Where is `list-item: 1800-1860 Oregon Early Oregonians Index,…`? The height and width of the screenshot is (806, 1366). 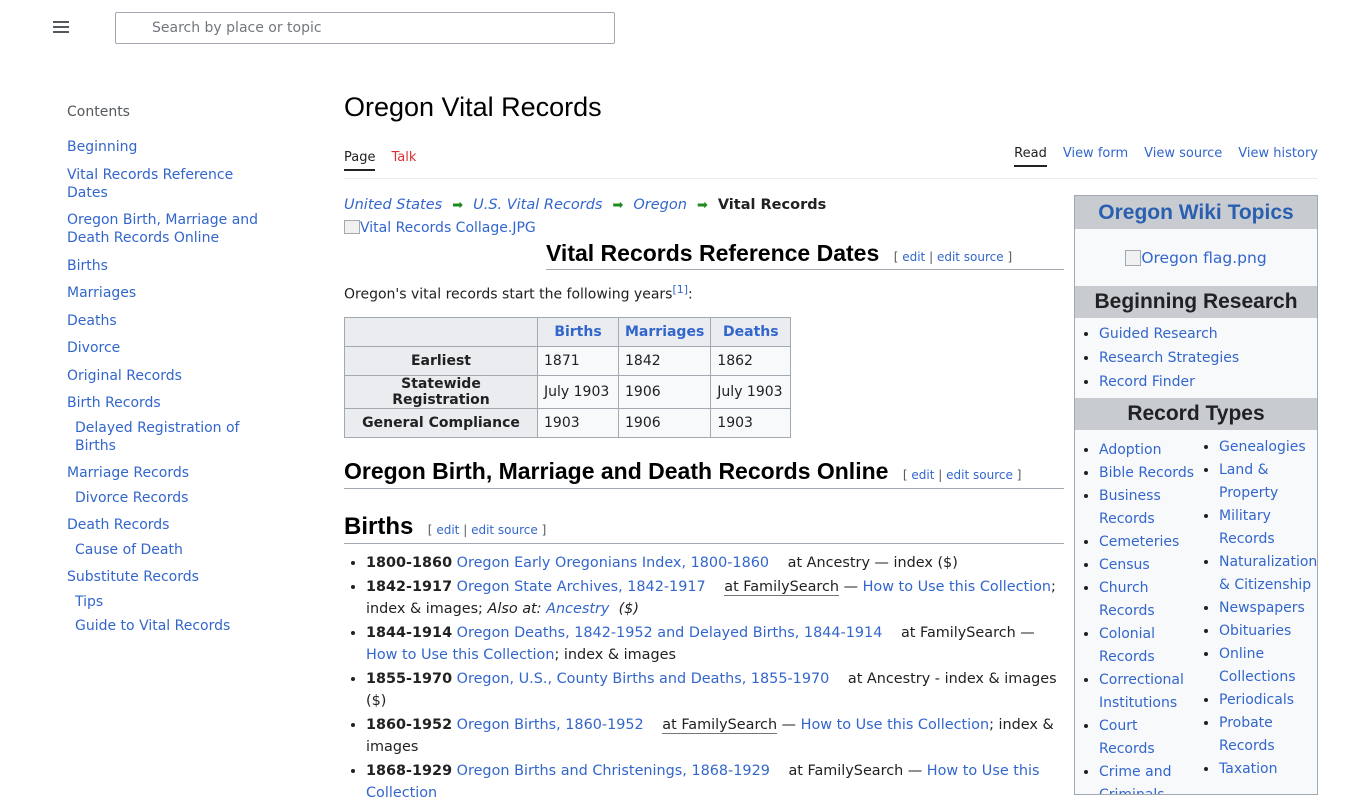 list-item: 1800-1860 Oregon Early Oregonians Index,… is located at coordinates (715, 563).